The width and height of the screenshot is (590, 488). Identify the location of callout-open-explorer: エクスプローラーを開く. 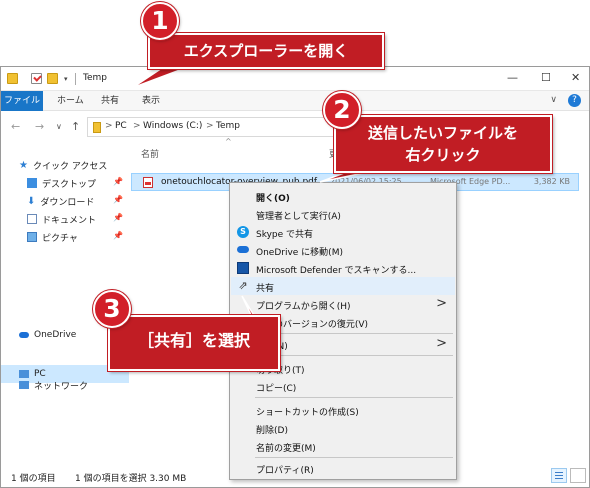
(266, 51).